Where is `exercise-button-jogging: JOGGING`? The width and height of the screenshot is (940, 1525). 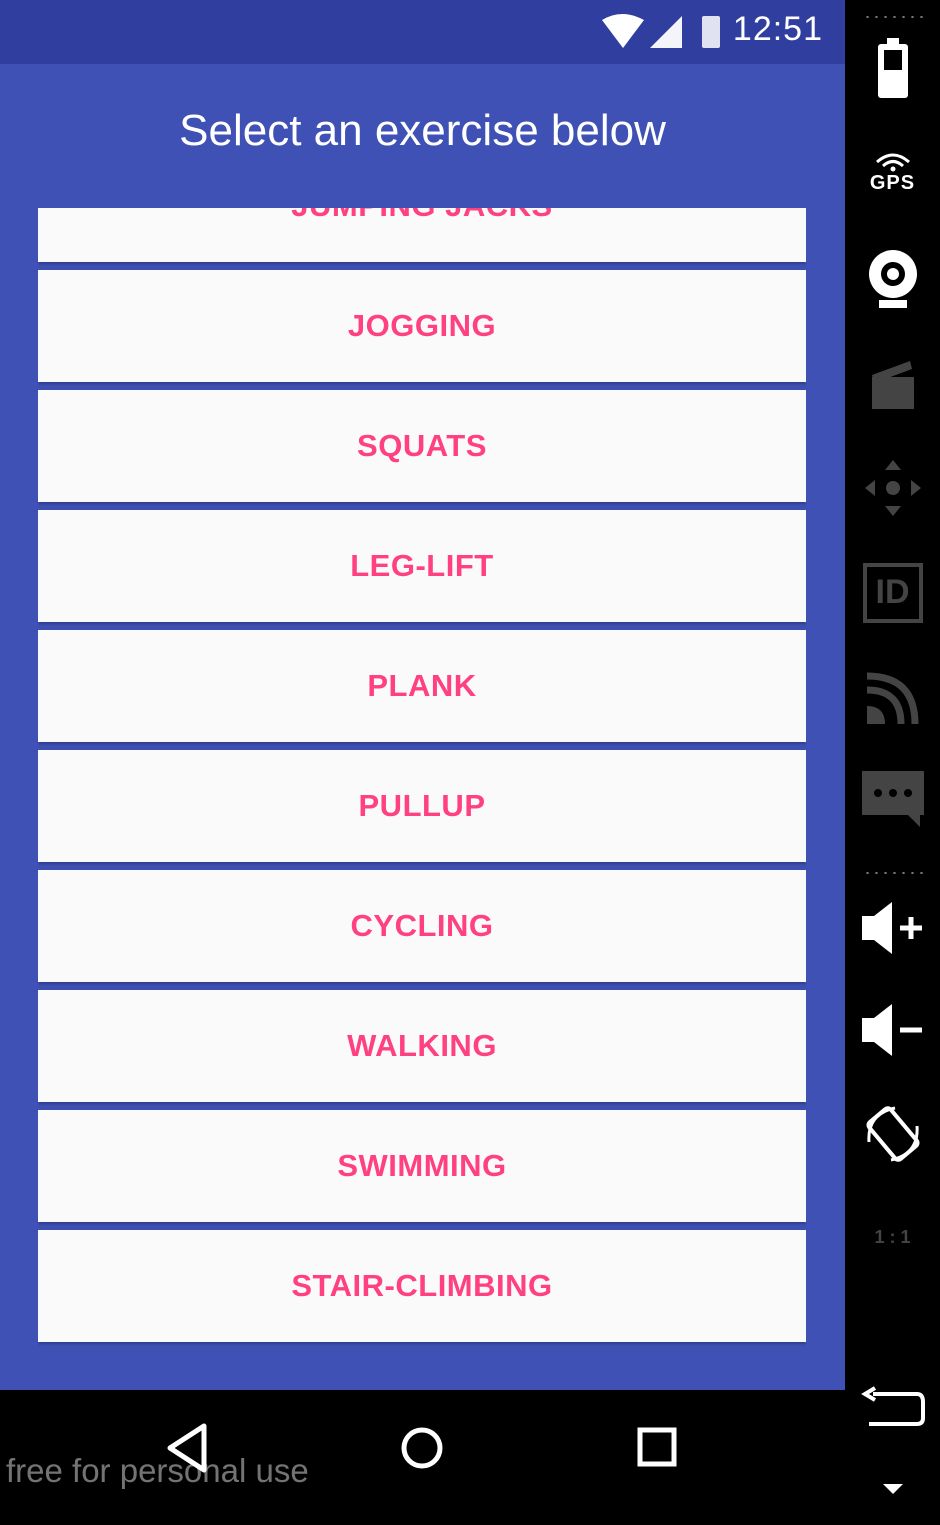 exercise-button-jogging: JOGGING is located at coordinates (422, 326).